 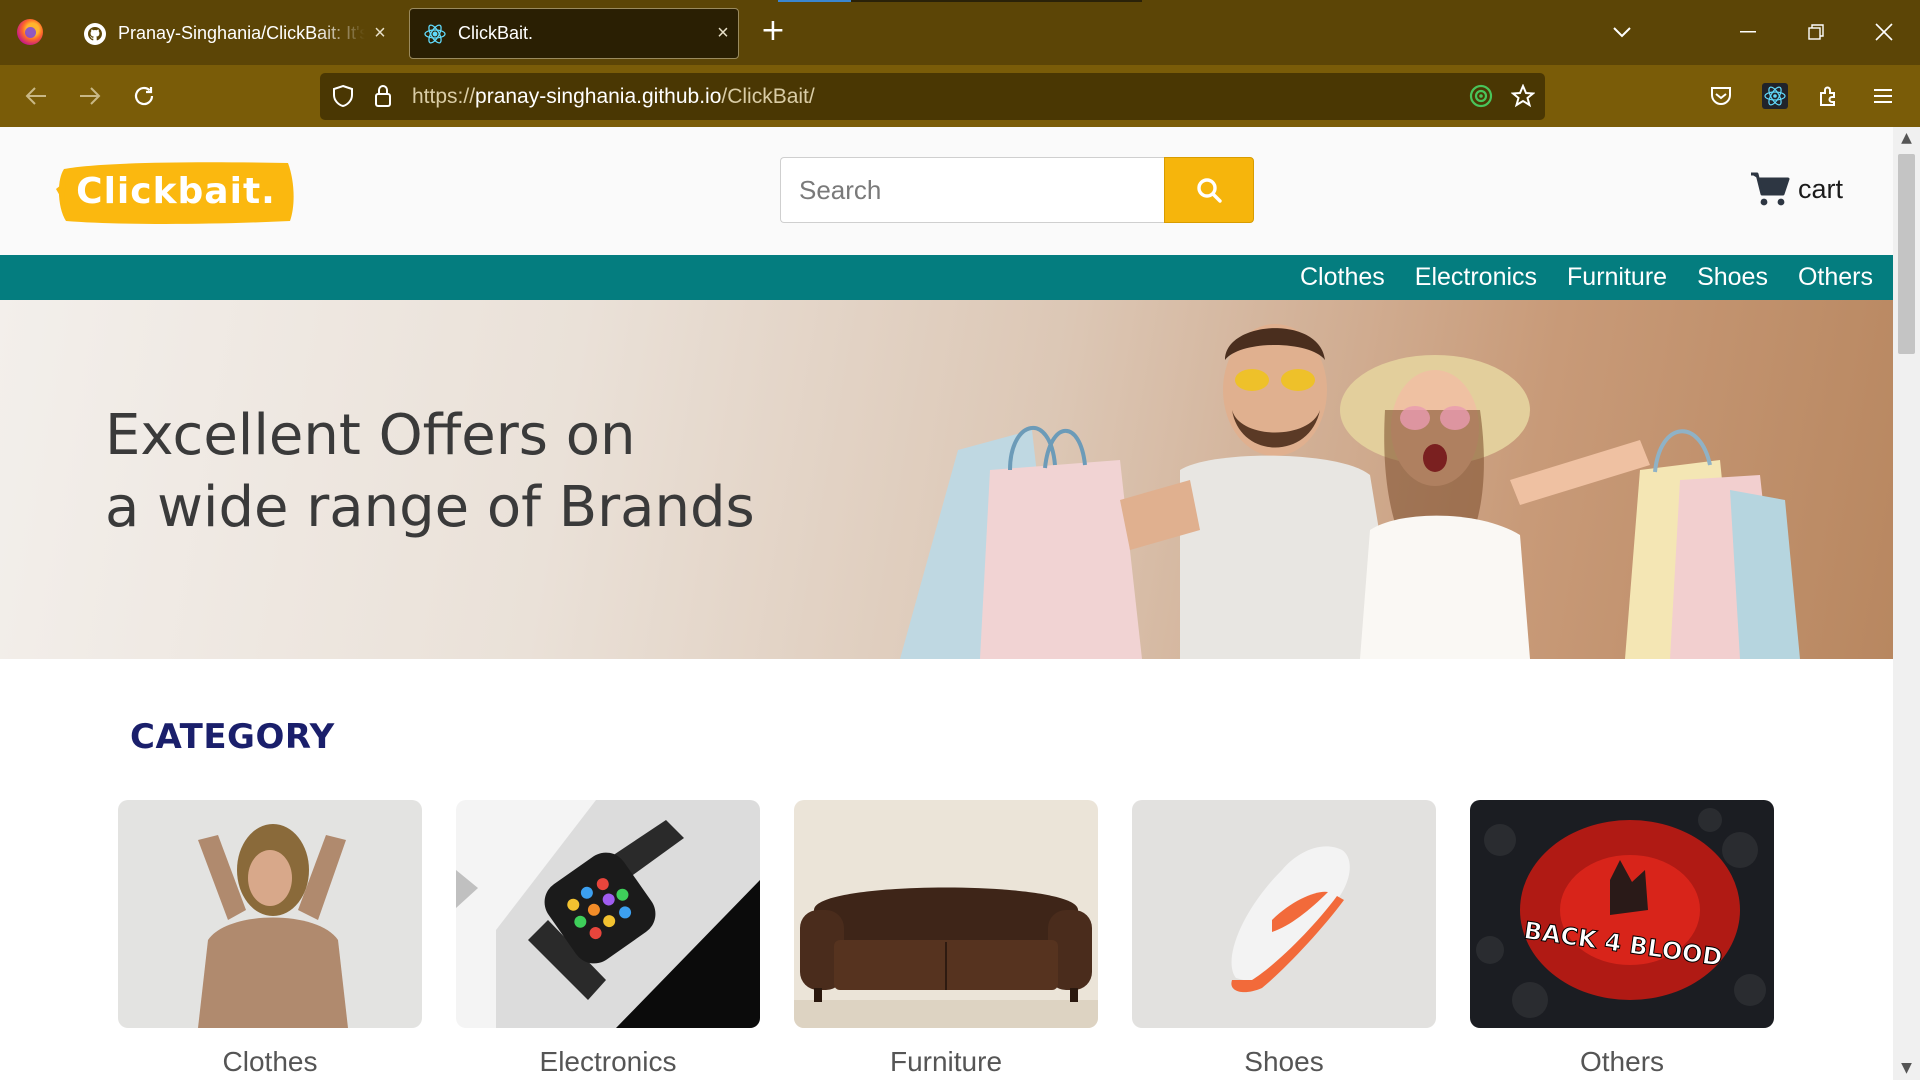 What do you see at coordinates (1622, 32) in the screenshot?
I see `tab-list-icon` at bounding box center [1622, 32].